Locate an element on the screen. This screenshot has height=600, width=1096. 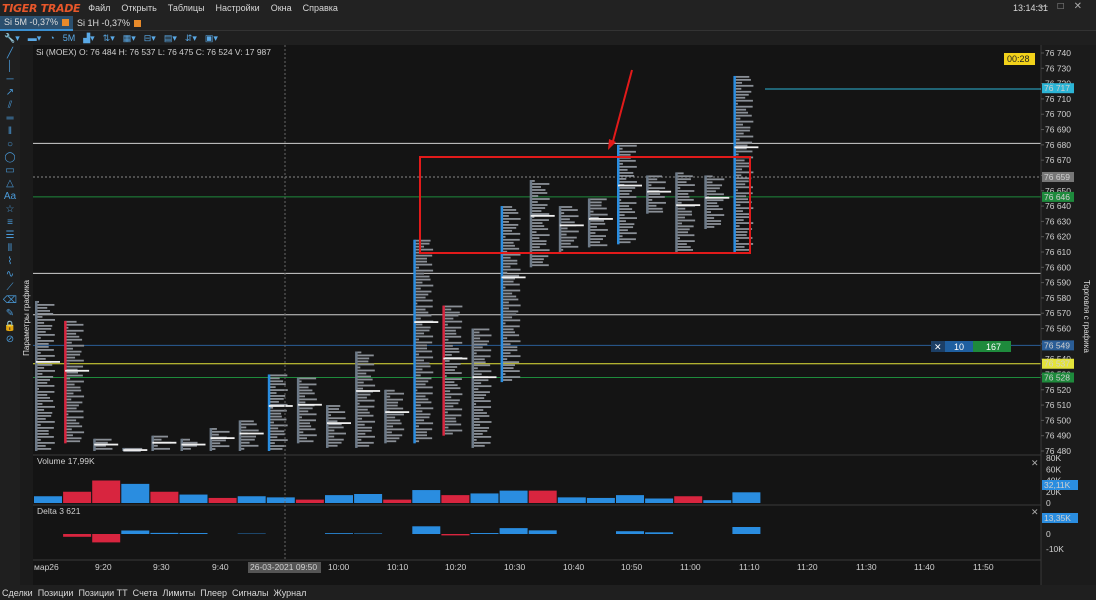
bottom-tab-trades: Сделки is located at coordinates (17, 593).